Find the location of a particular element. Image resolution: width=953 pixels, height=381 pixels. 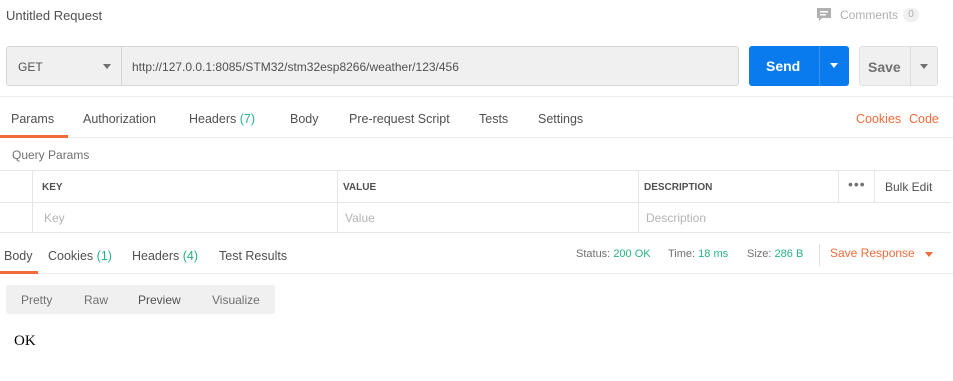

tab-params: Params is located at coordinates (32, 119).